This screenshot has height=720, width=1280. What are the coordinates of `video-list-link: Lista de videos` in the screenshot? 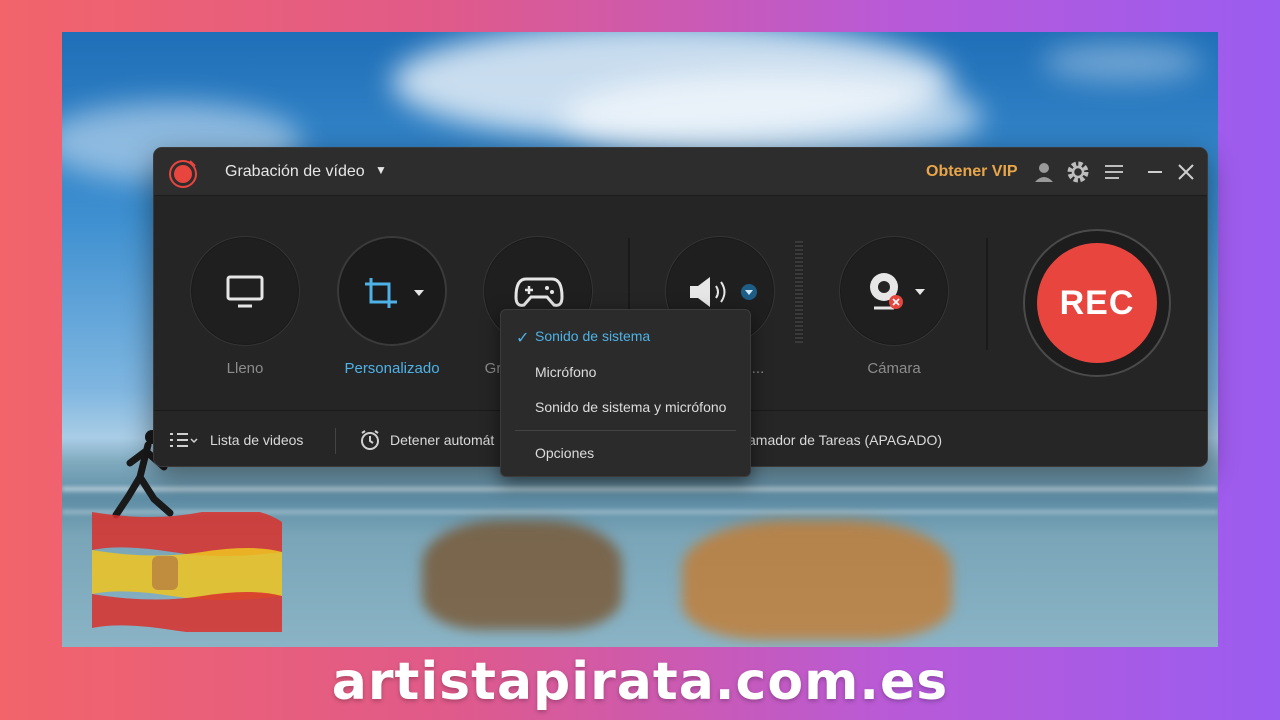 It's located at (256, 440).